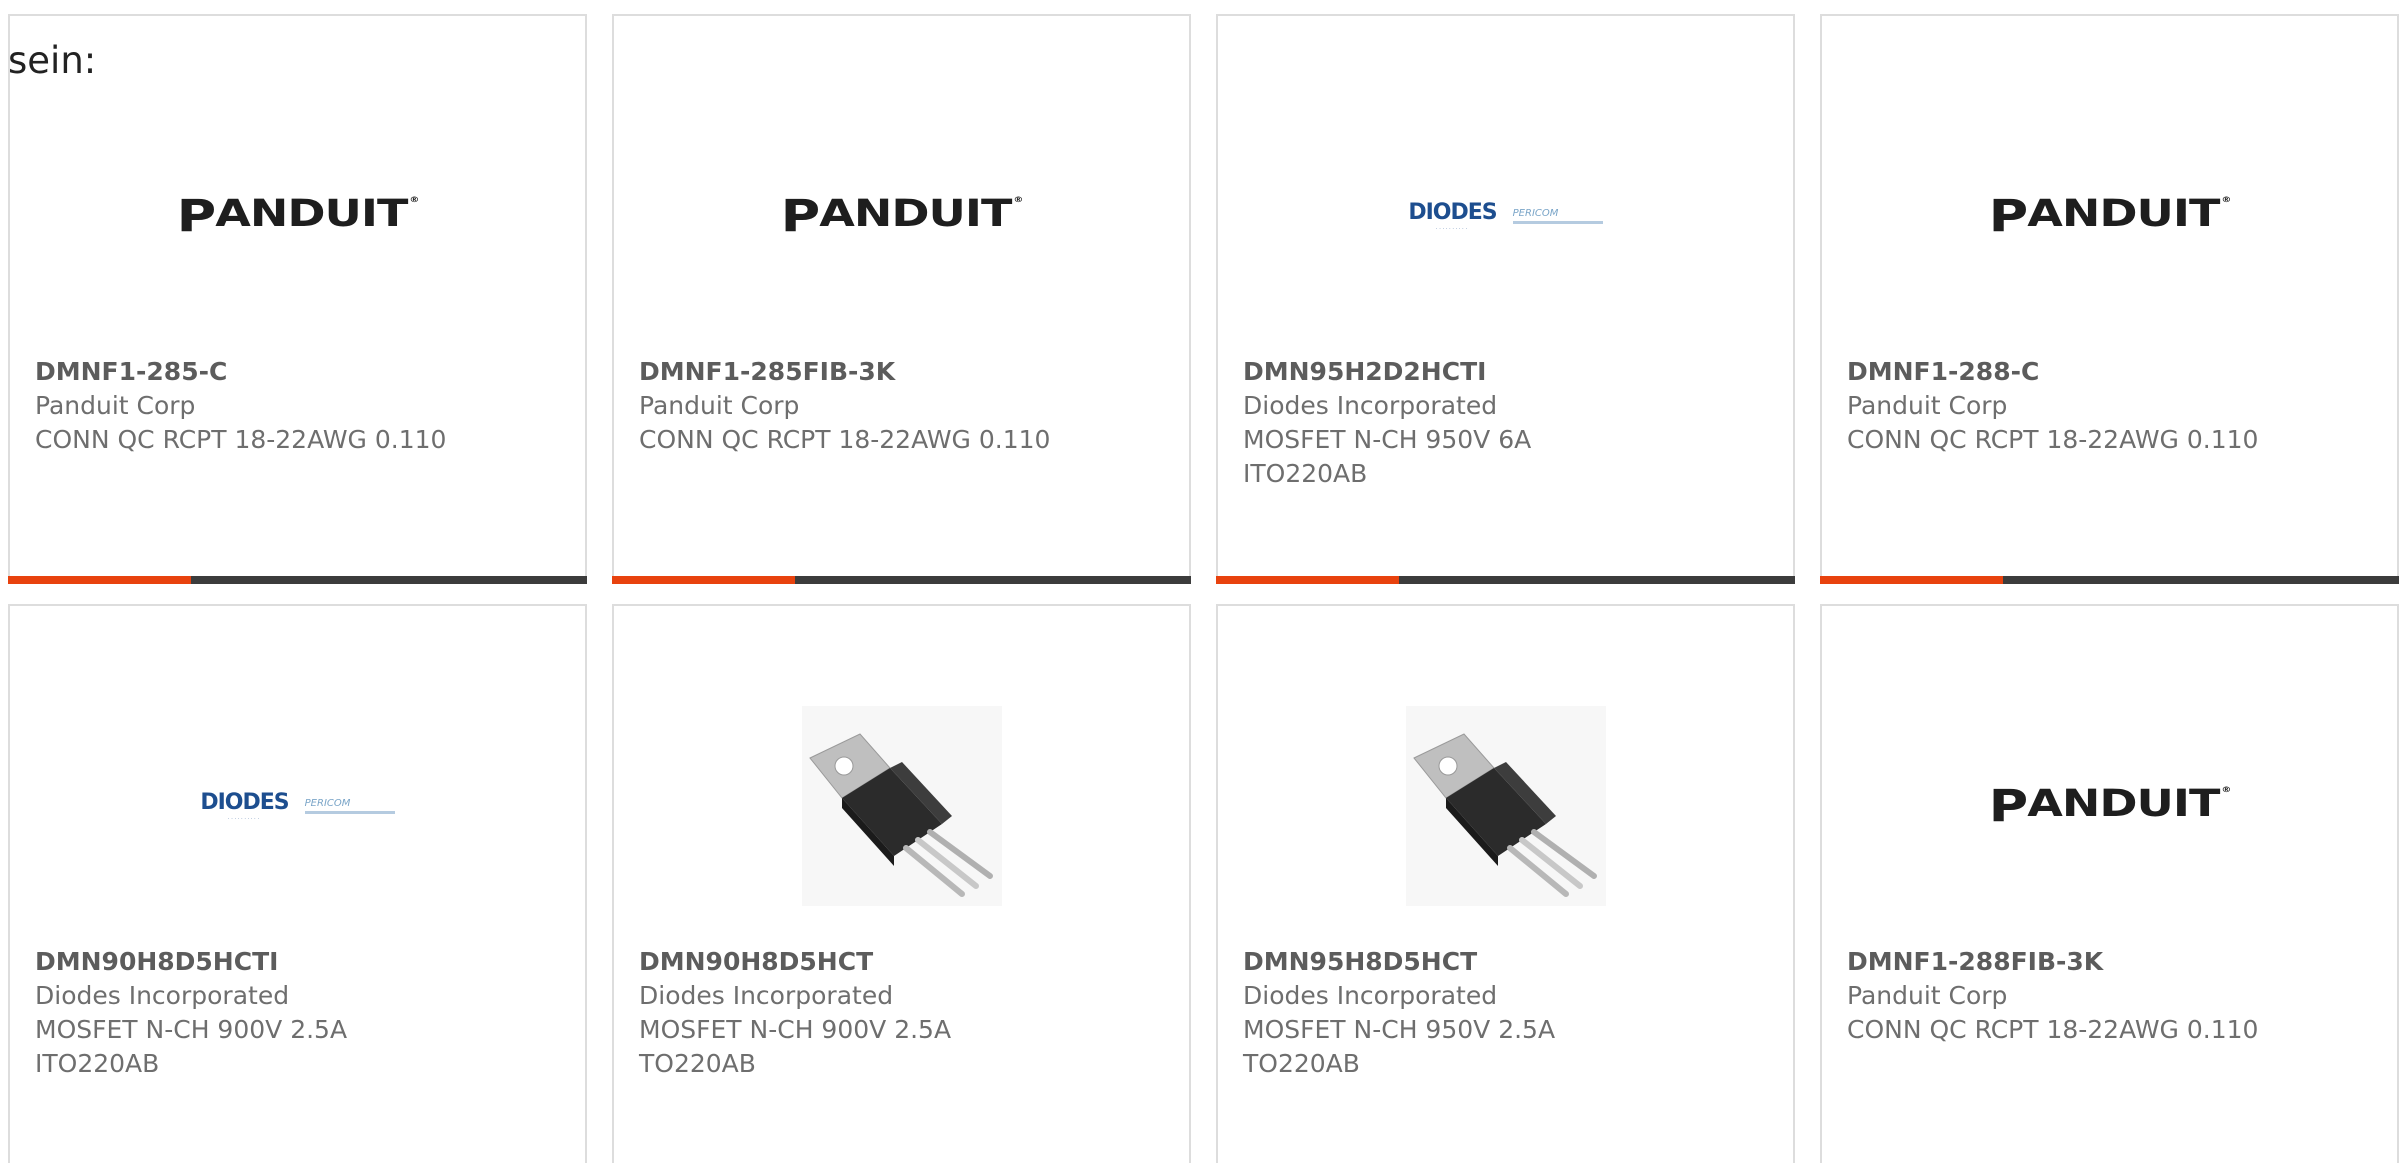 The height and width of the screenshot is (1163, 2400). I want to click on part-number-link: DMN90H8D5HCTI, so click(300, 962).